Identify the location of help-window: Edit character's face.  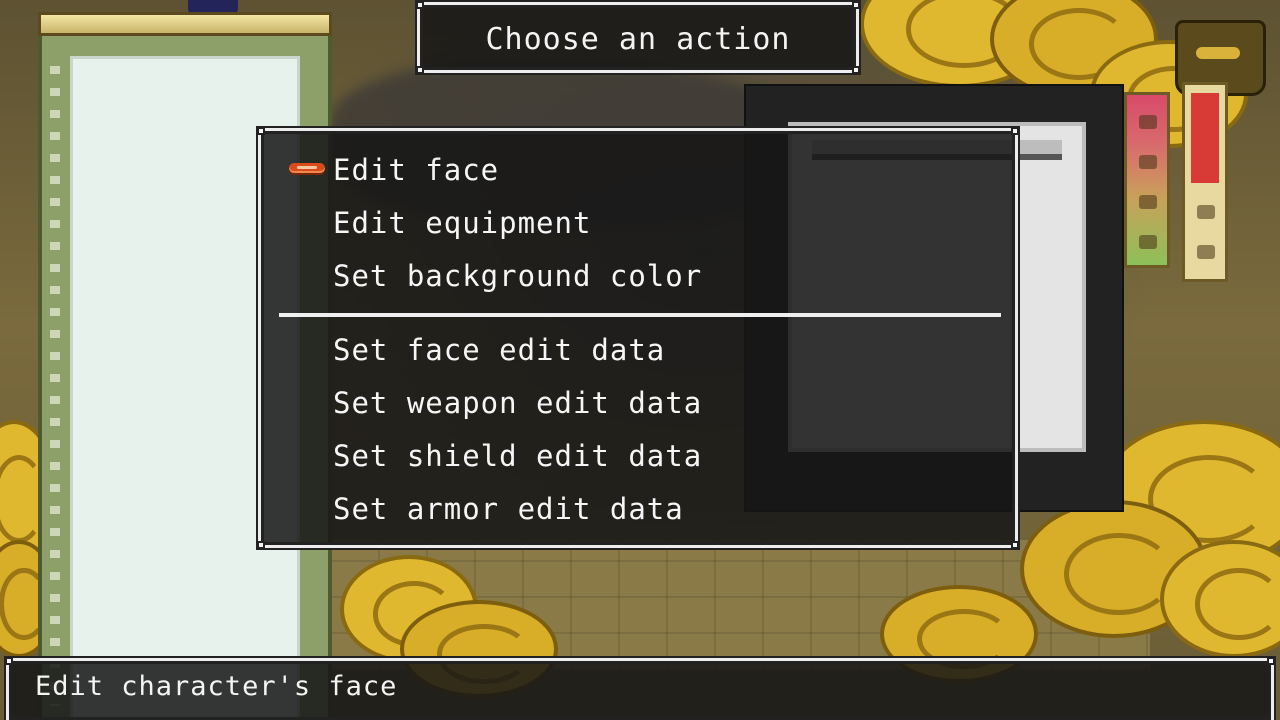
(640, 688).